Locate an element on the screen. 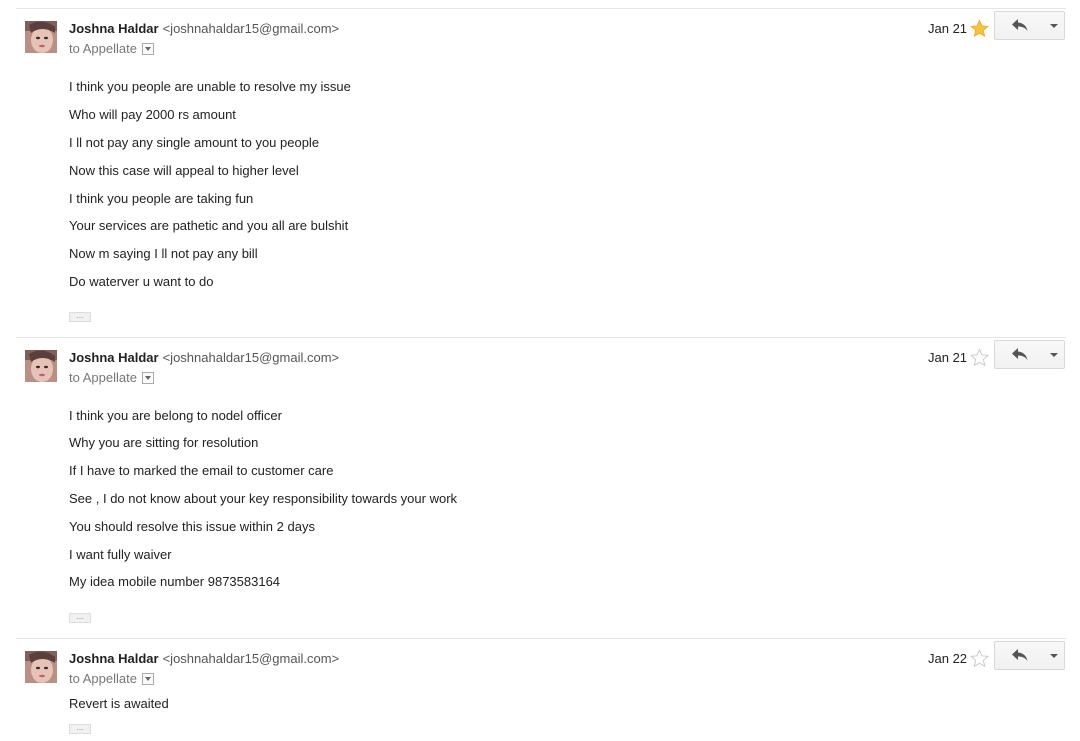 The height and width of the screenshot is (741, 1080). message-body-line: Revert is awaited is located at coordinates (119, 703).